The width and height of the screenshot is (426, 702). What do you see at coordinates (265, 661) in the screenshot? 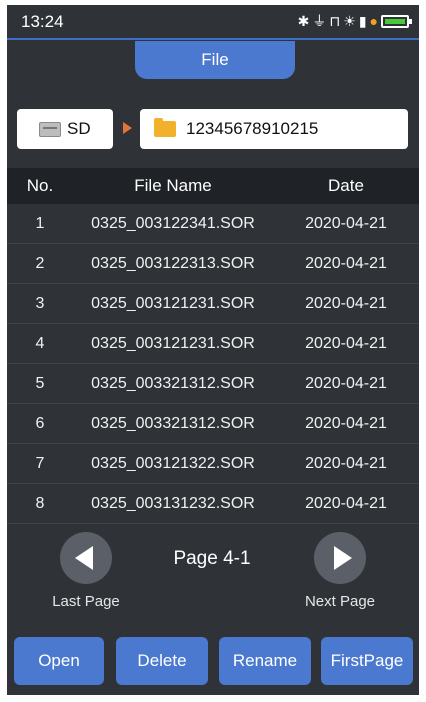
I see `rename-button: Rename` at bounding box center [265, 661].